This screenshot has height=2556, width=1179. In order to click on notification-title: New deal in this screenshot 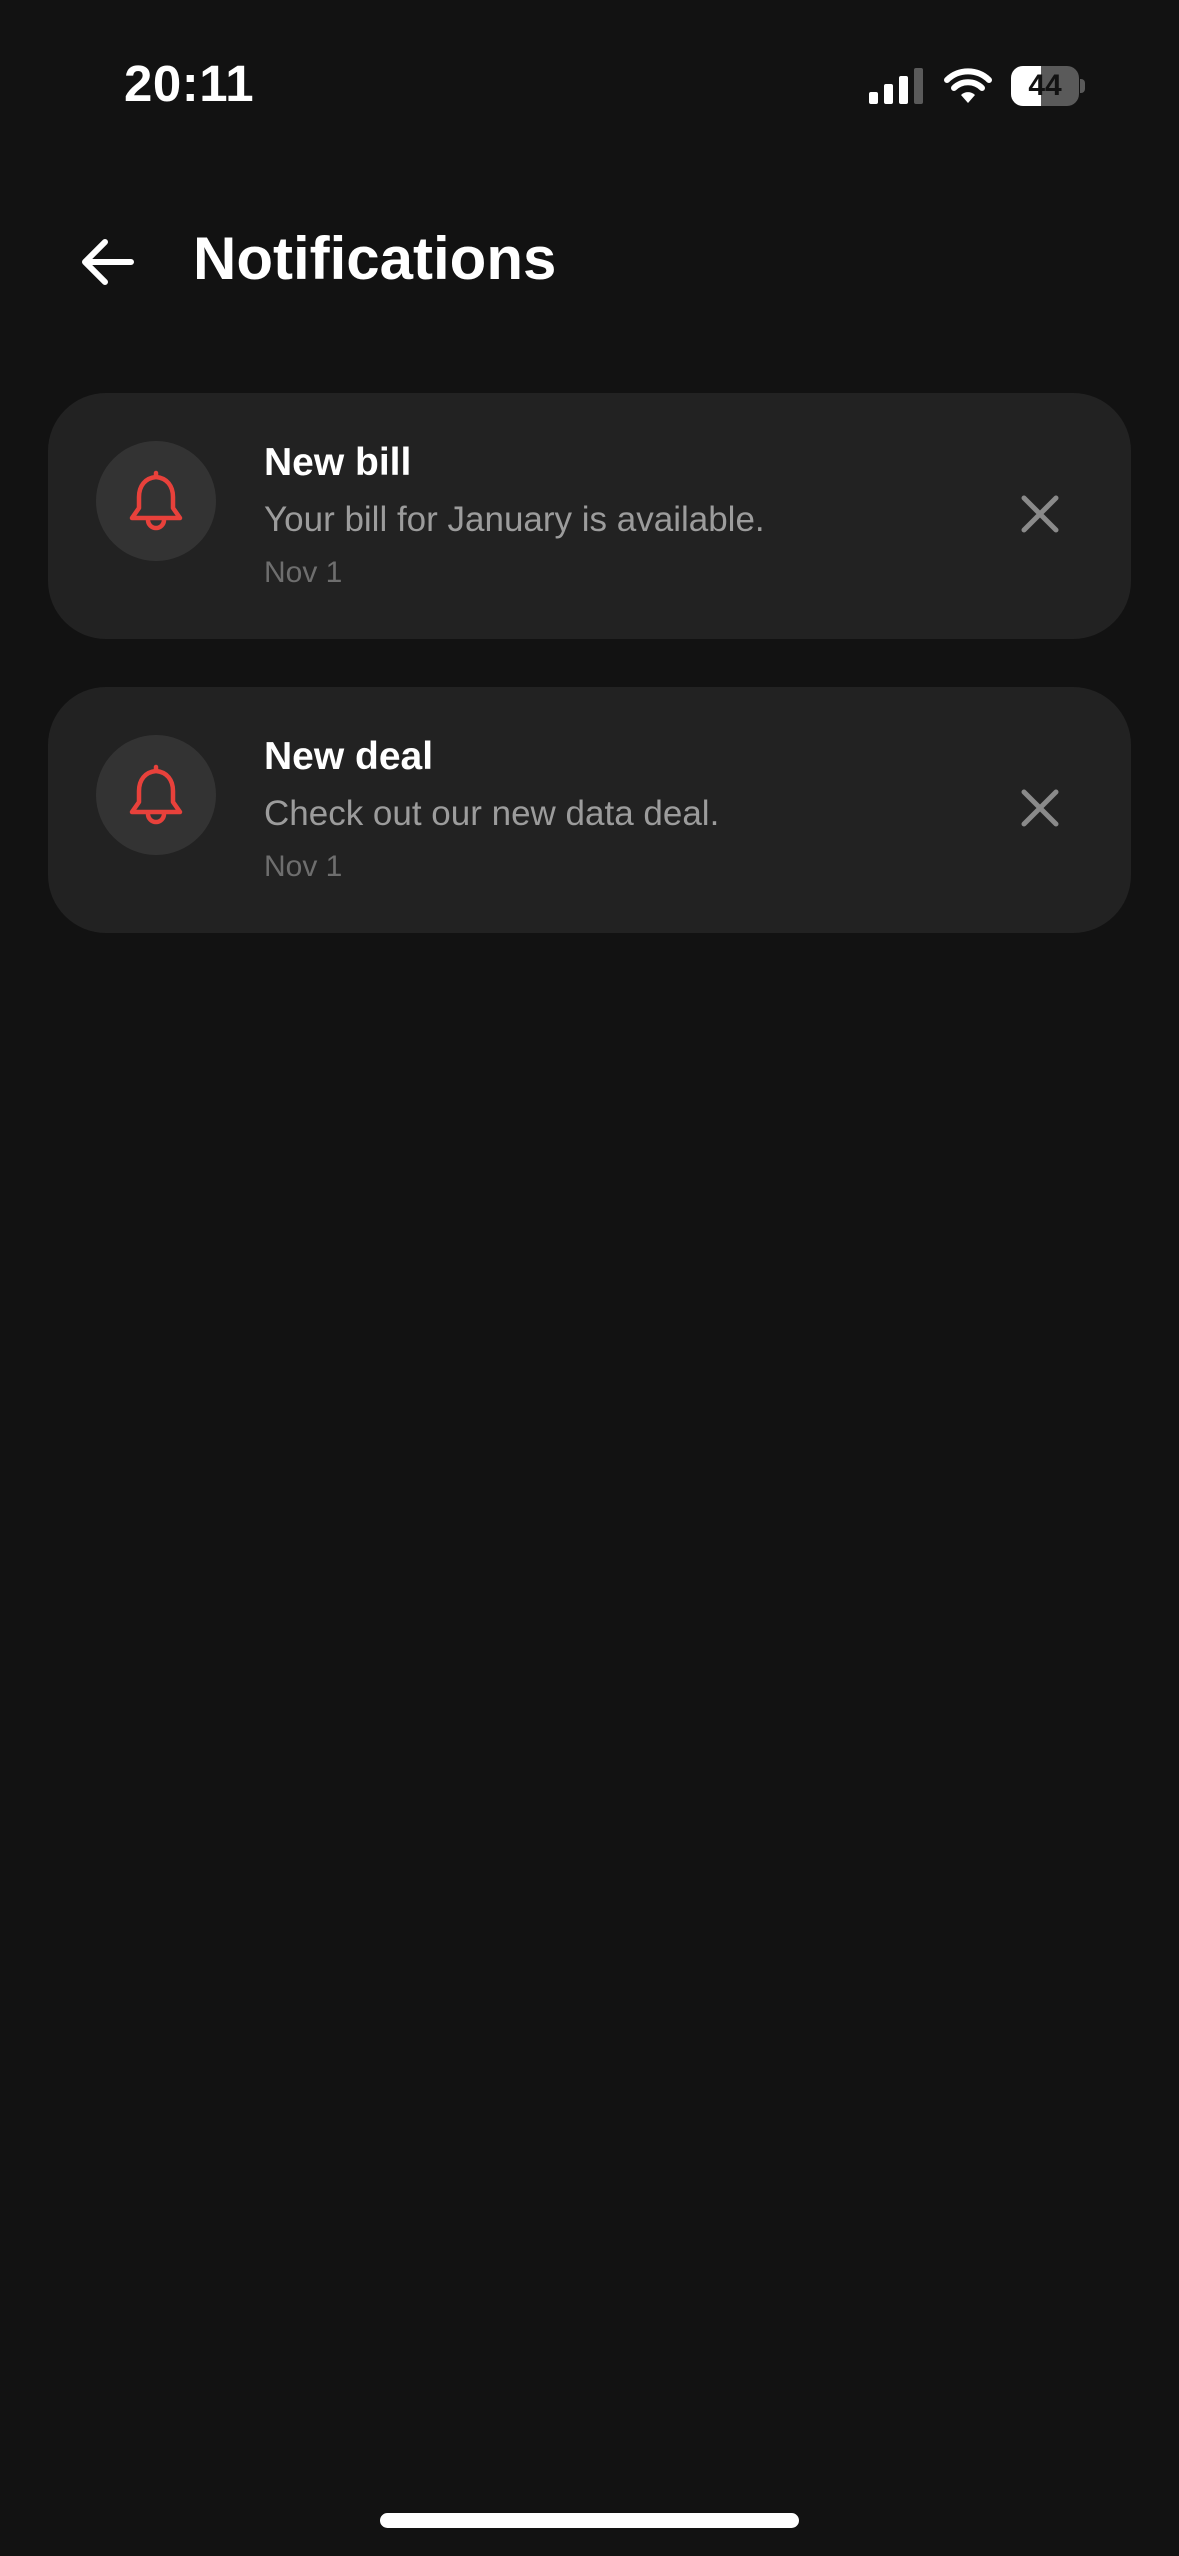, I will do `click(349, 756)`.